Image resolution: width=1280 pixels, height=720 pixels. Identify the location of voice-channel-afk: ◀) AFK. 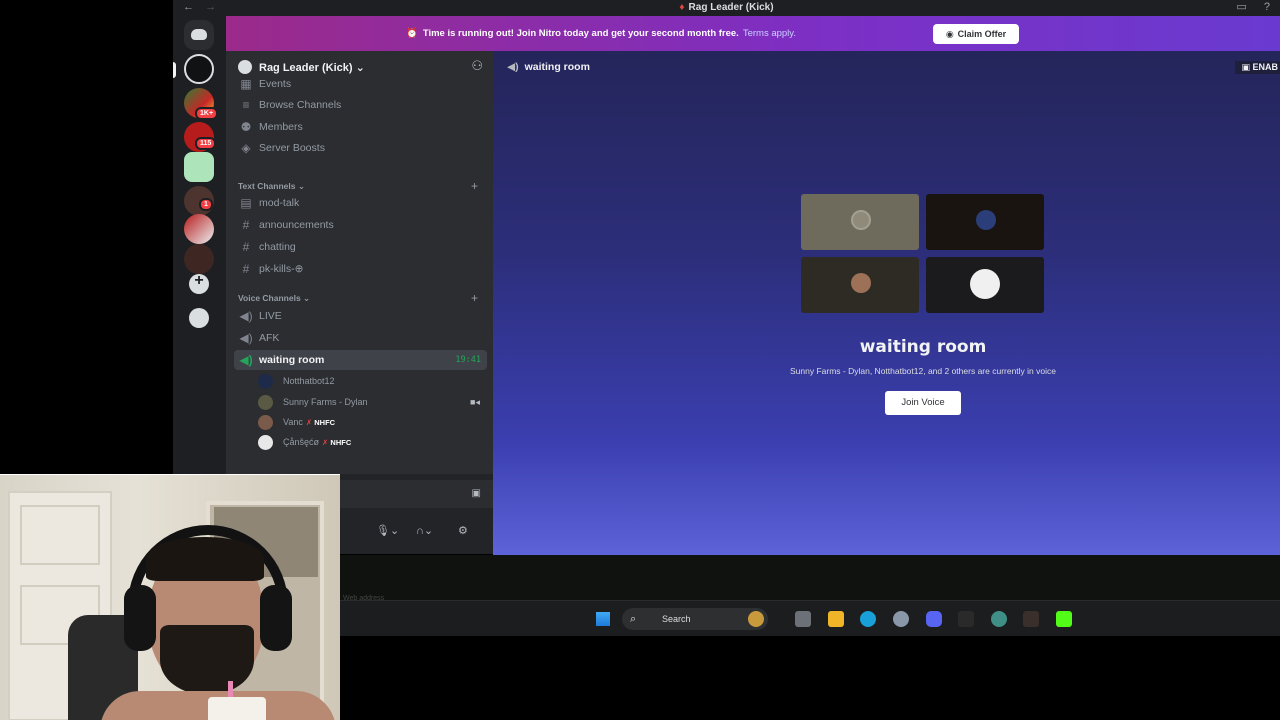
(360, 338).